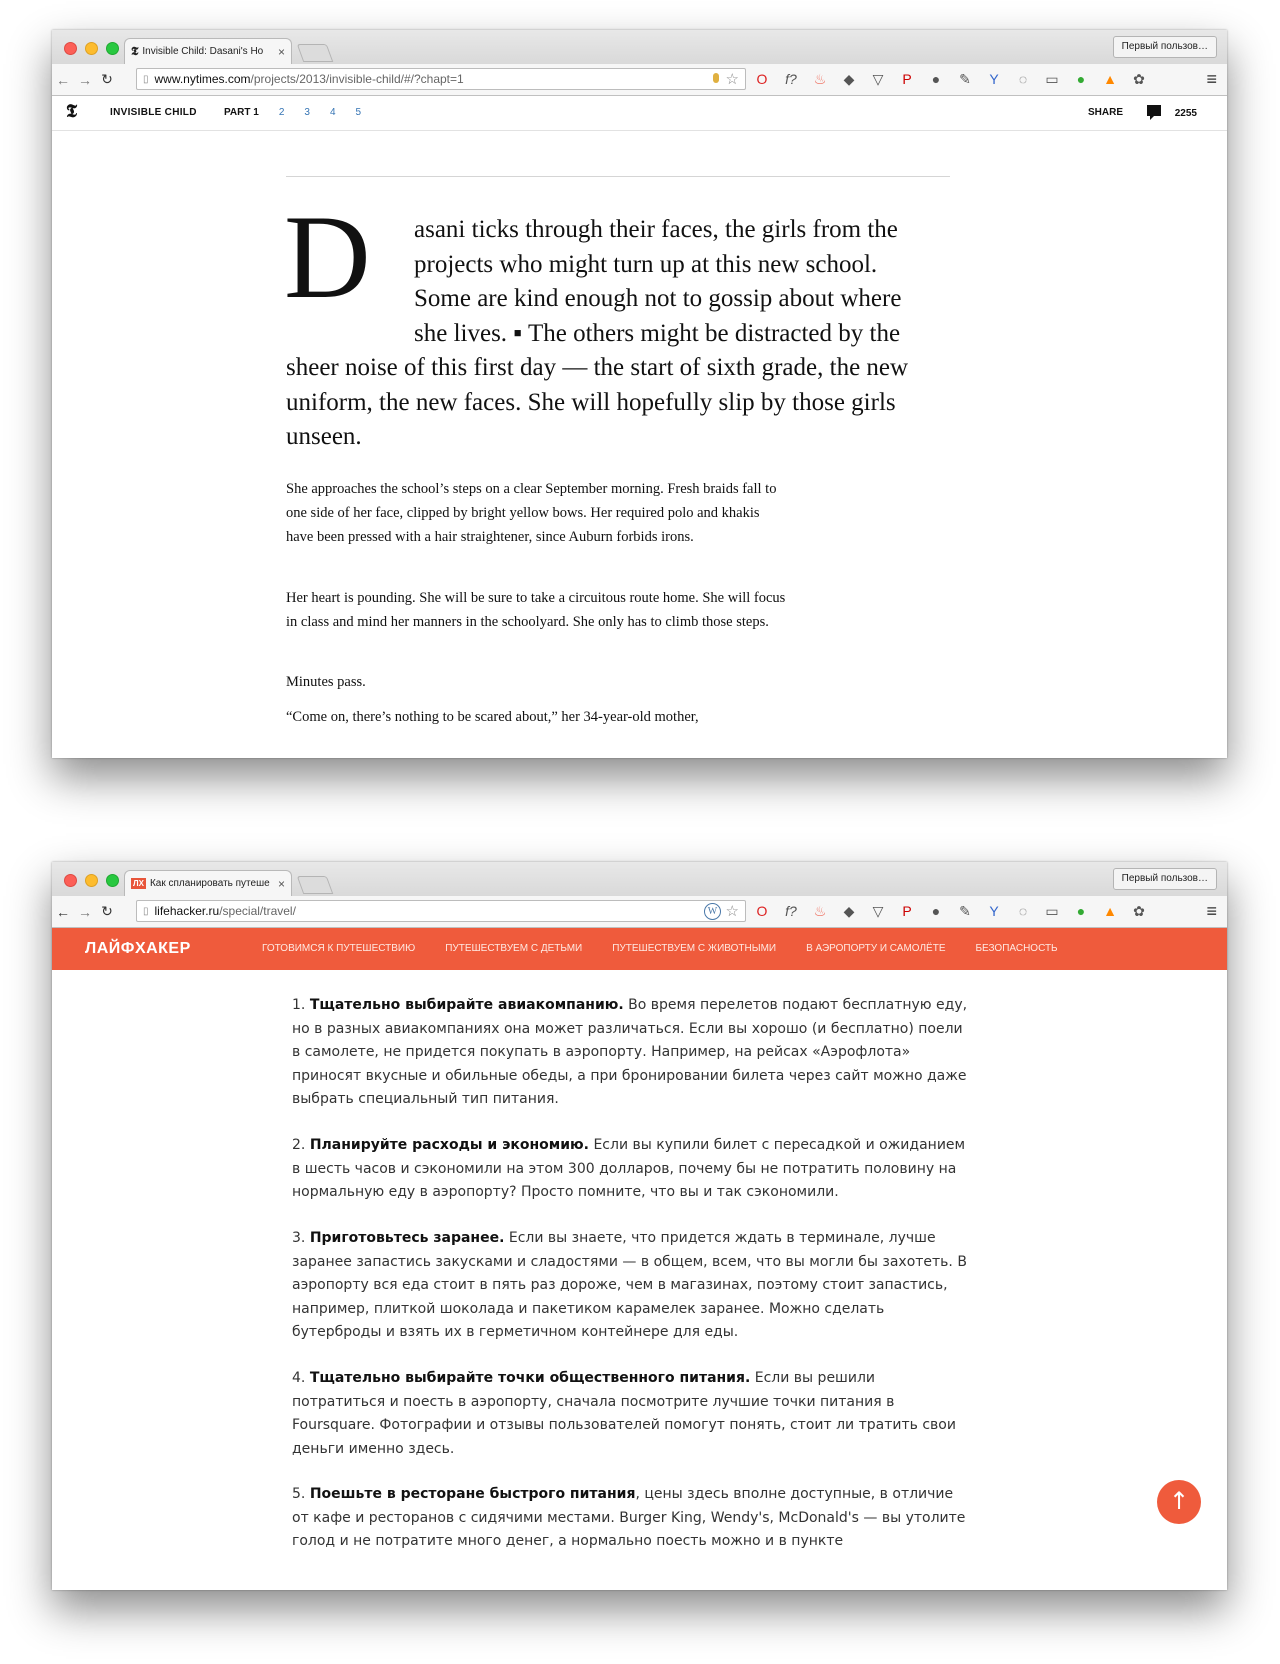 The image size is (1280, 1664). Describe the element at coordinates (618, 176) in the screenshot. I see `divider` at that location.